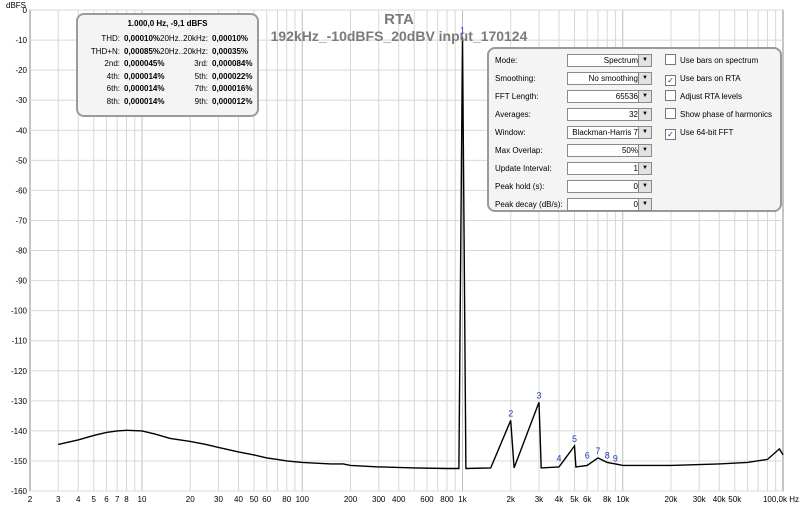 The image size is (800, 506). What do you see at coordinates (254, 499) in the screenshot?
I see `x-tick-label: 50` at bounding box center [254, 499].